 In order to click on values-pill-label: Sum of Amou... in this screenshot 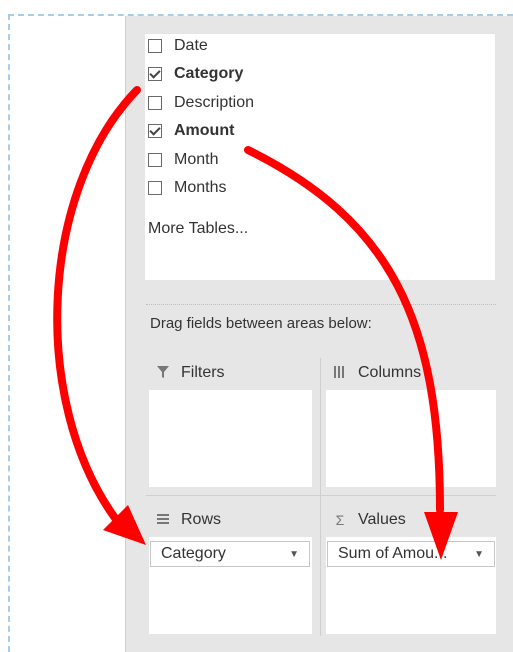, I will do `click(393, 553)`.